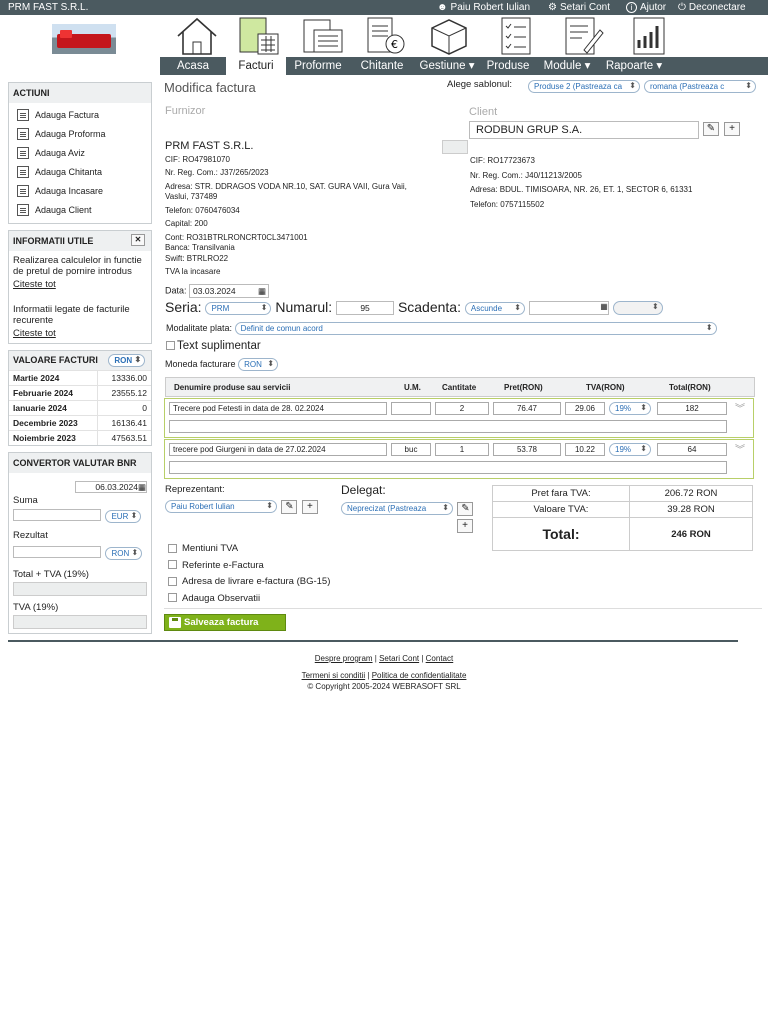  Describe the element at coordinates (483, 7) in the screenshot. I see `user-menu: ☻ Paiu Robert Iulian` at that location.